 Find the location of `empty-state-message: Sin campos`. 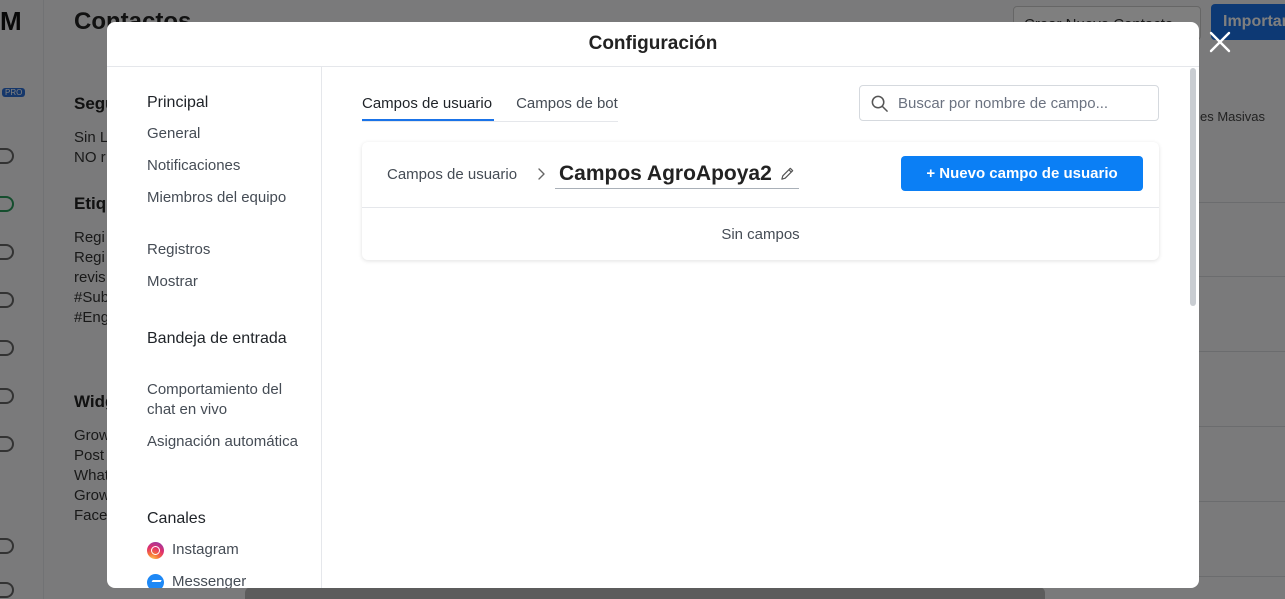

empty-state-message: Sin campos is located at coordinates (760, 234).